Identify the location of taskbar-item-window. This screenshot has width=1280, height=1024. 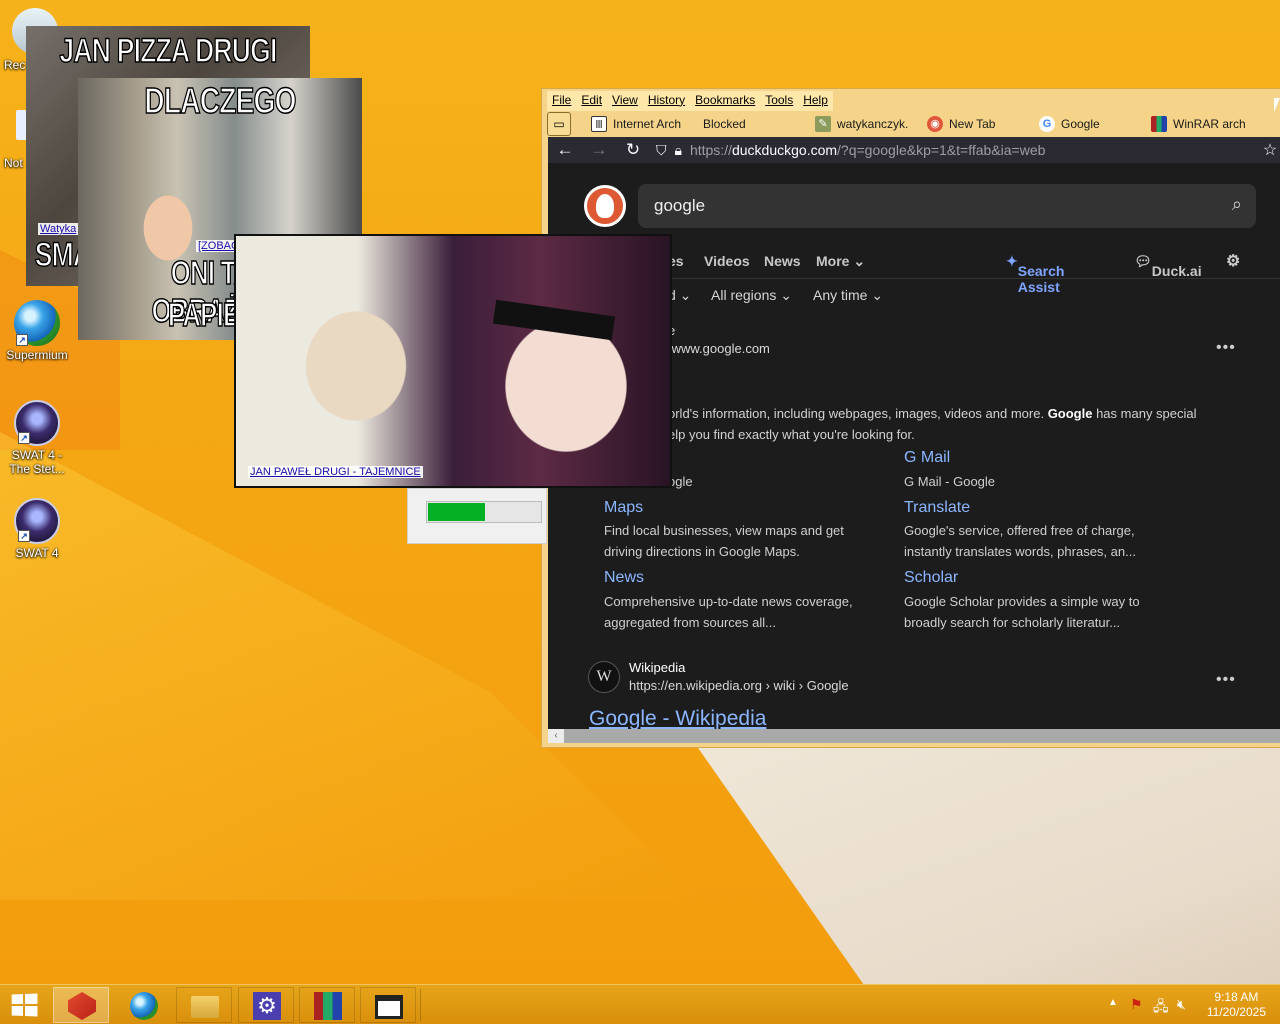
(388, 1005).